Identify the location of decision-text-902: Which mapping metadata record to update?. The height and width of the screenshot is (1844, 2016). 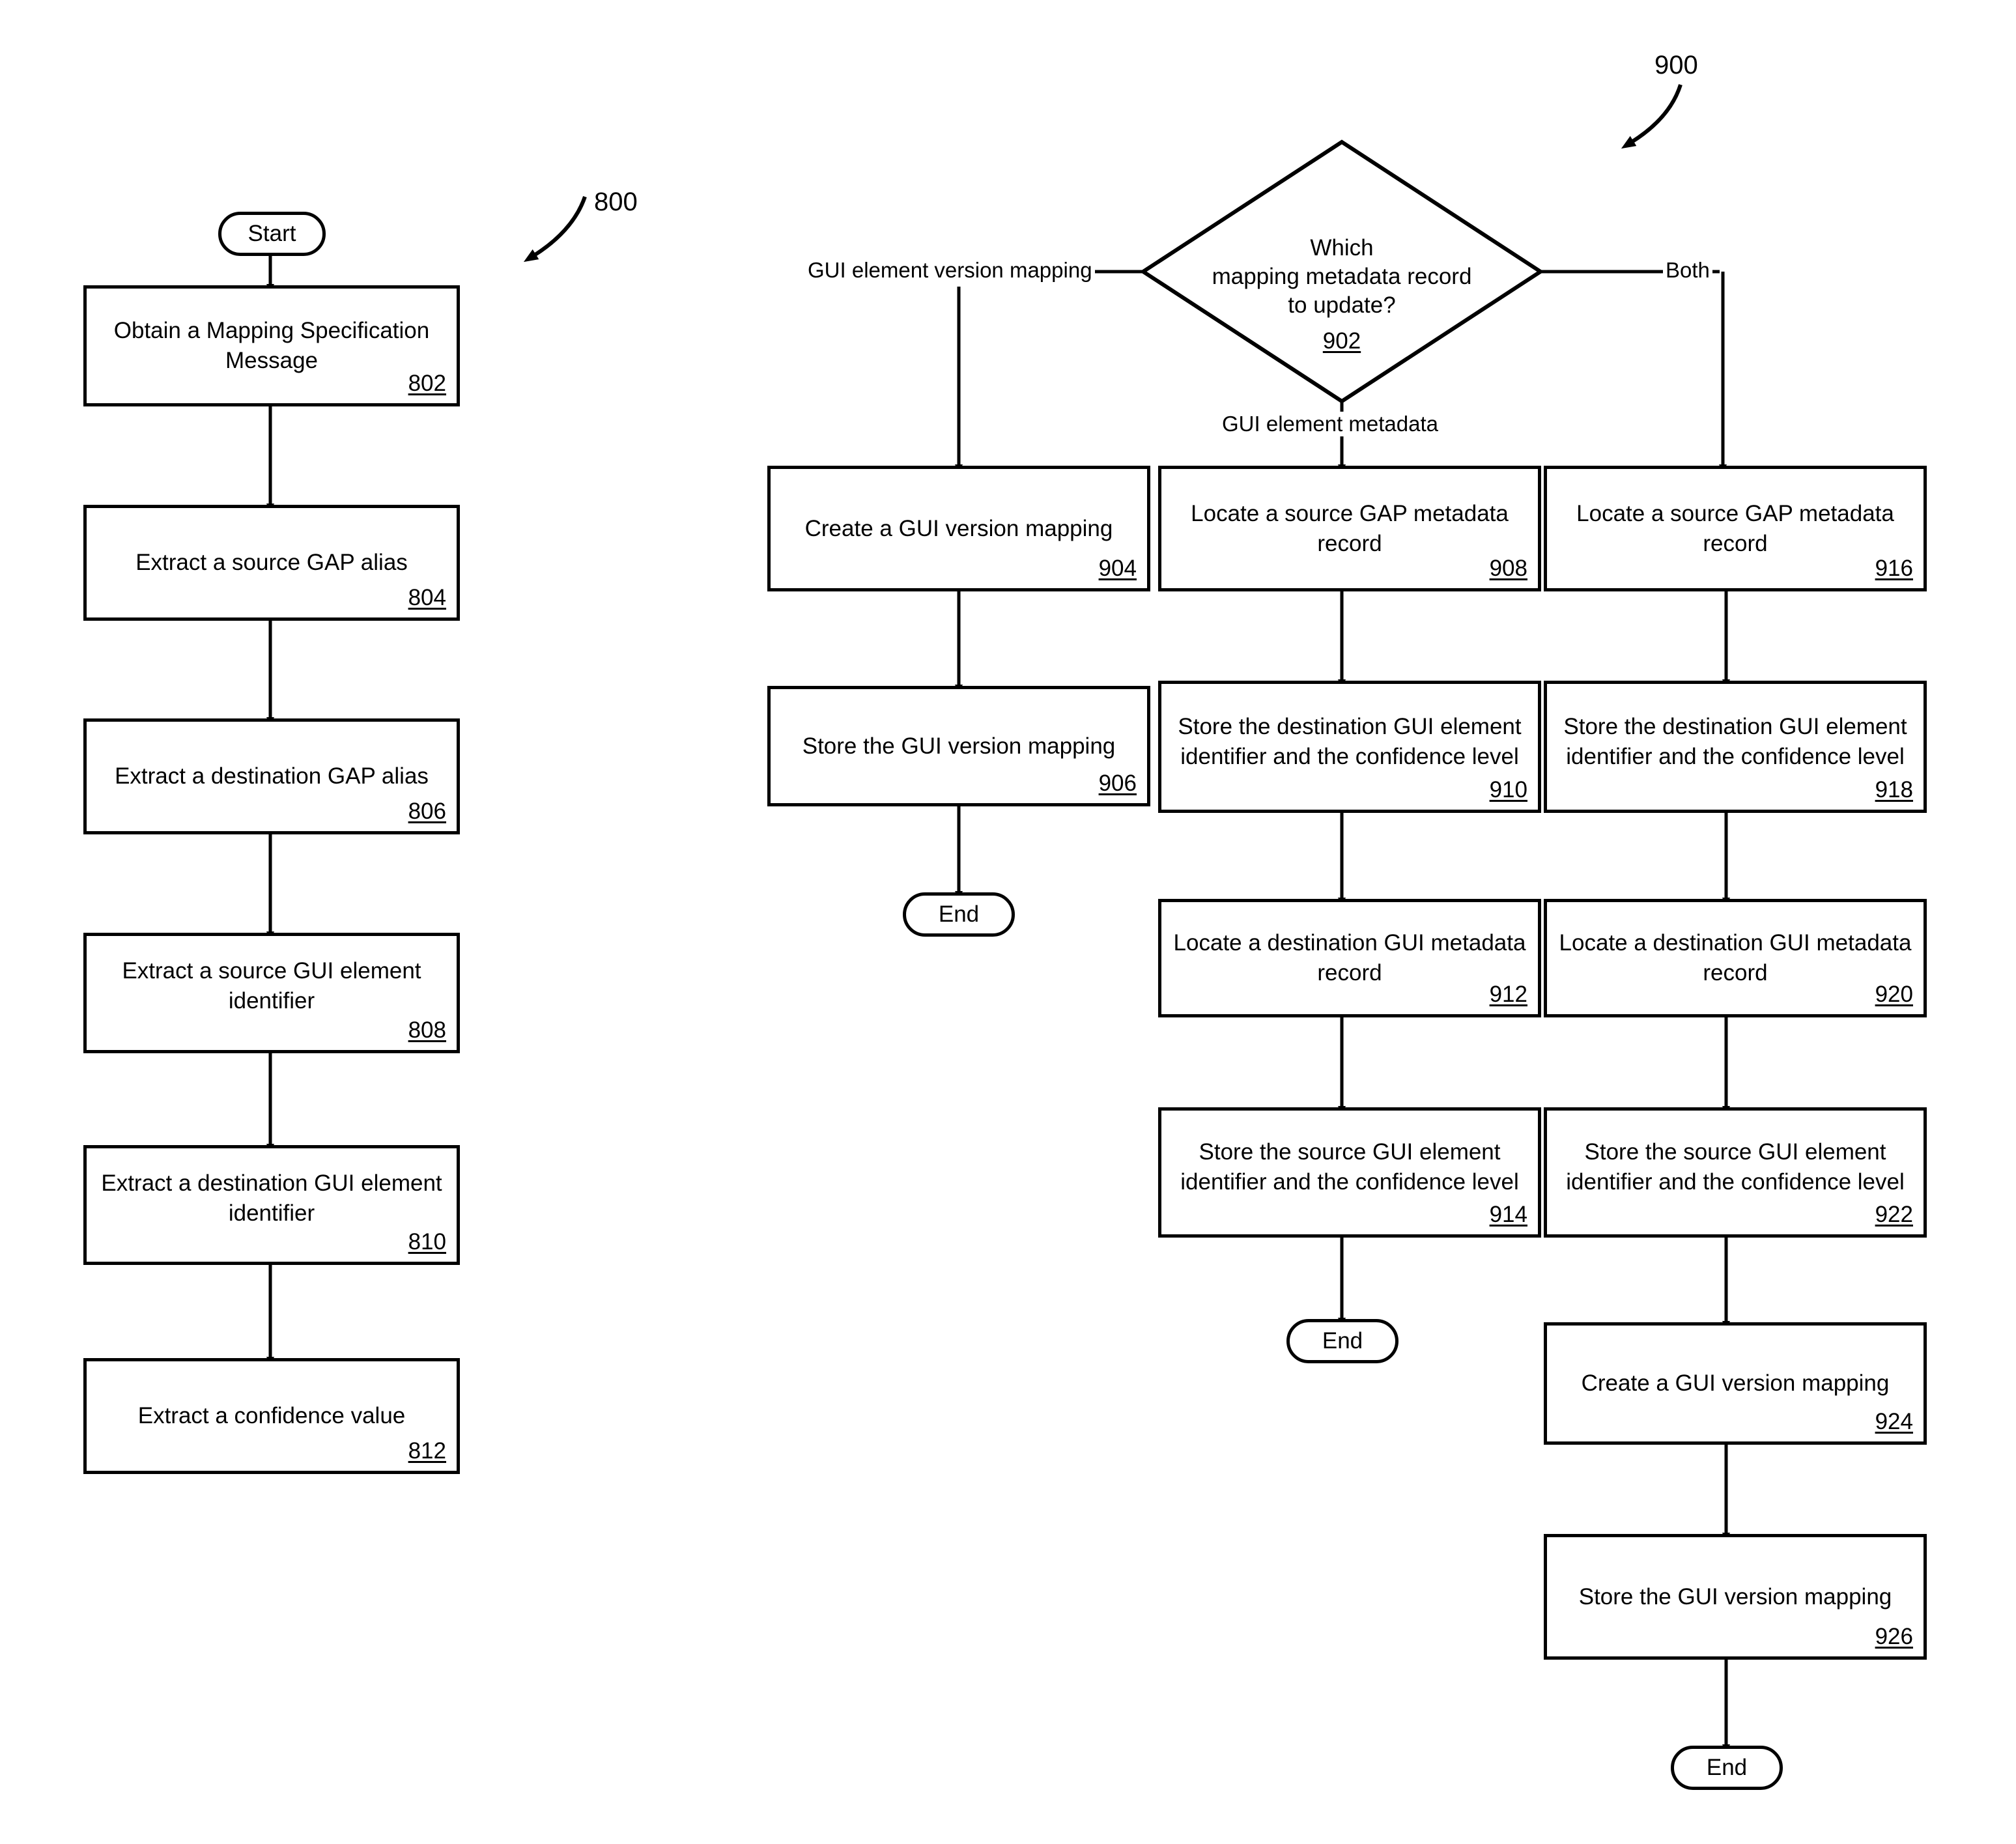
(1341, 277).